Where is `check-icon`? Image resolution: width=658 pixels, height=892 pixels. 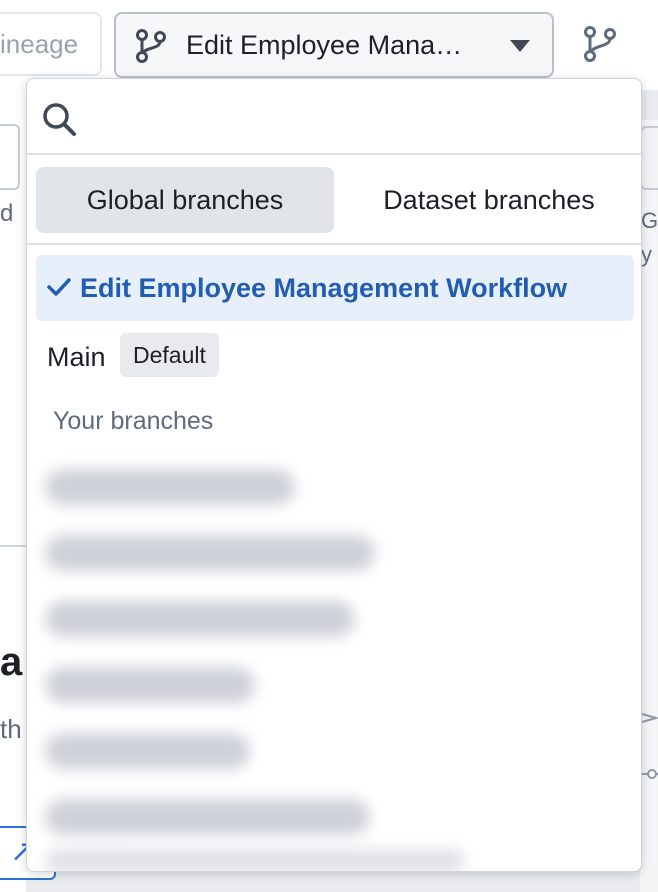 check-icon is located at coordinates (59, 287).